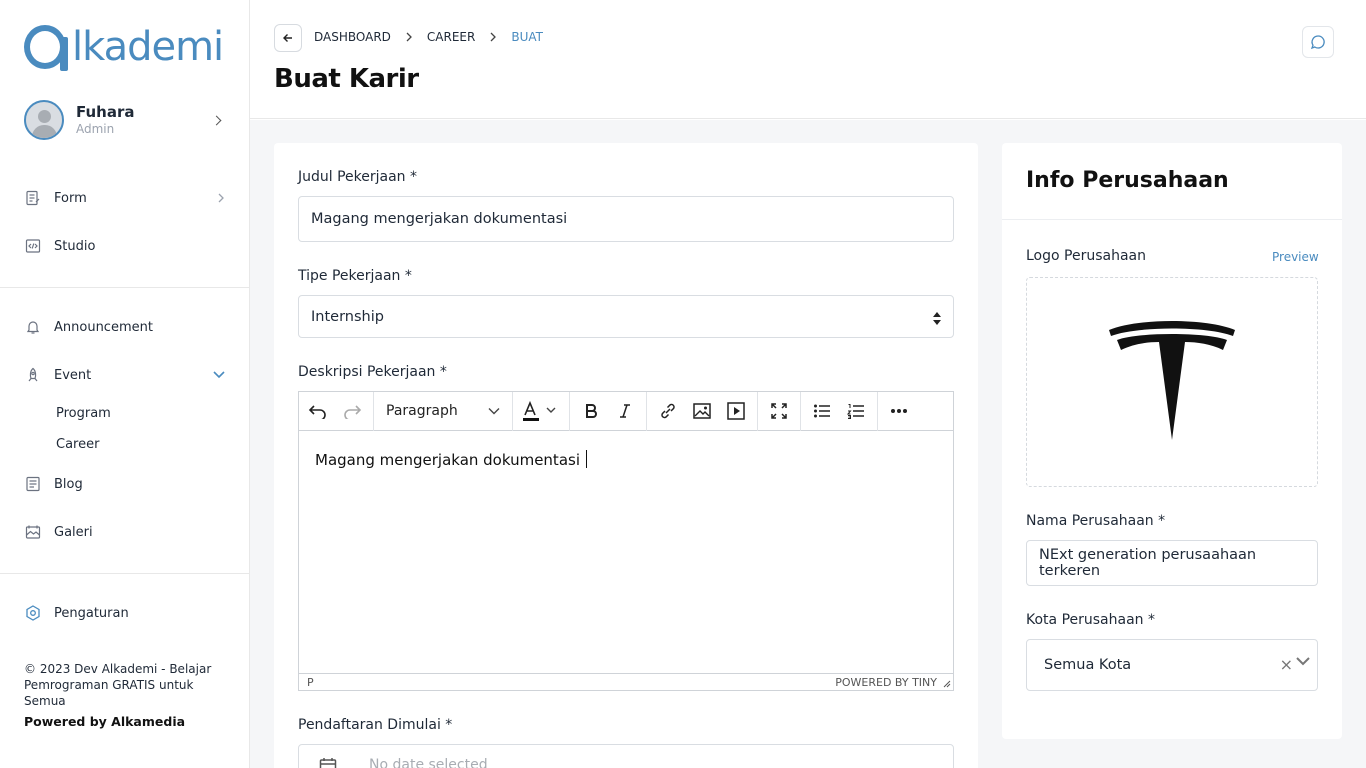 The image size is (1366, 768). I want to click on media-button, so click(736, 411).